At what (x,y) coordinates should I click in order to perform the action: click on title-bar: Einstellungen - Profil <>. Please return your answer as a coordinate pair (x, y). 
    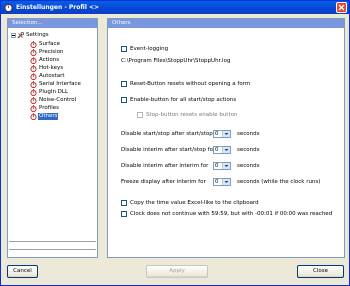
    Looking at the image, I should click on (175, 7).